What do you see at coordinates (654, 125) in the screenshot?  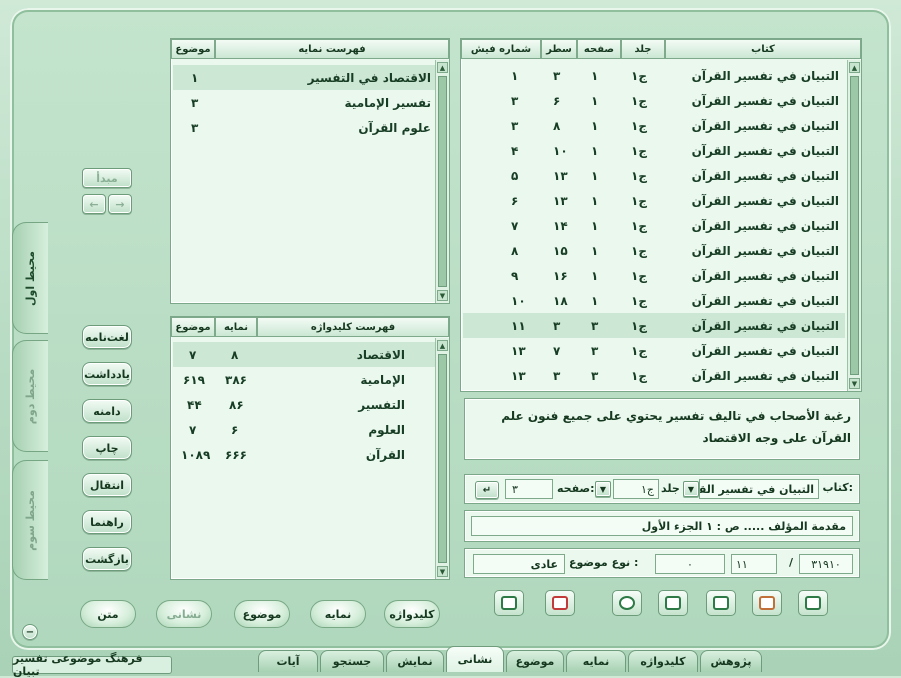 I see `table-row: التبيان في تفسير القرآن ج۱ ۱ ۸ ۳` at bounding box center [654, 125].